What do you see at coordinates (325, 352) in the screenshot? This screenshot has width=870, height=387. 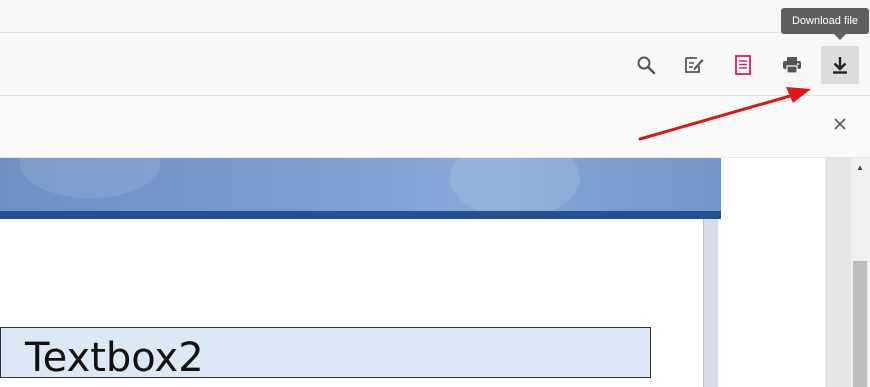 I see `textbox2: Textbox2` at bounding box center [325, 352].